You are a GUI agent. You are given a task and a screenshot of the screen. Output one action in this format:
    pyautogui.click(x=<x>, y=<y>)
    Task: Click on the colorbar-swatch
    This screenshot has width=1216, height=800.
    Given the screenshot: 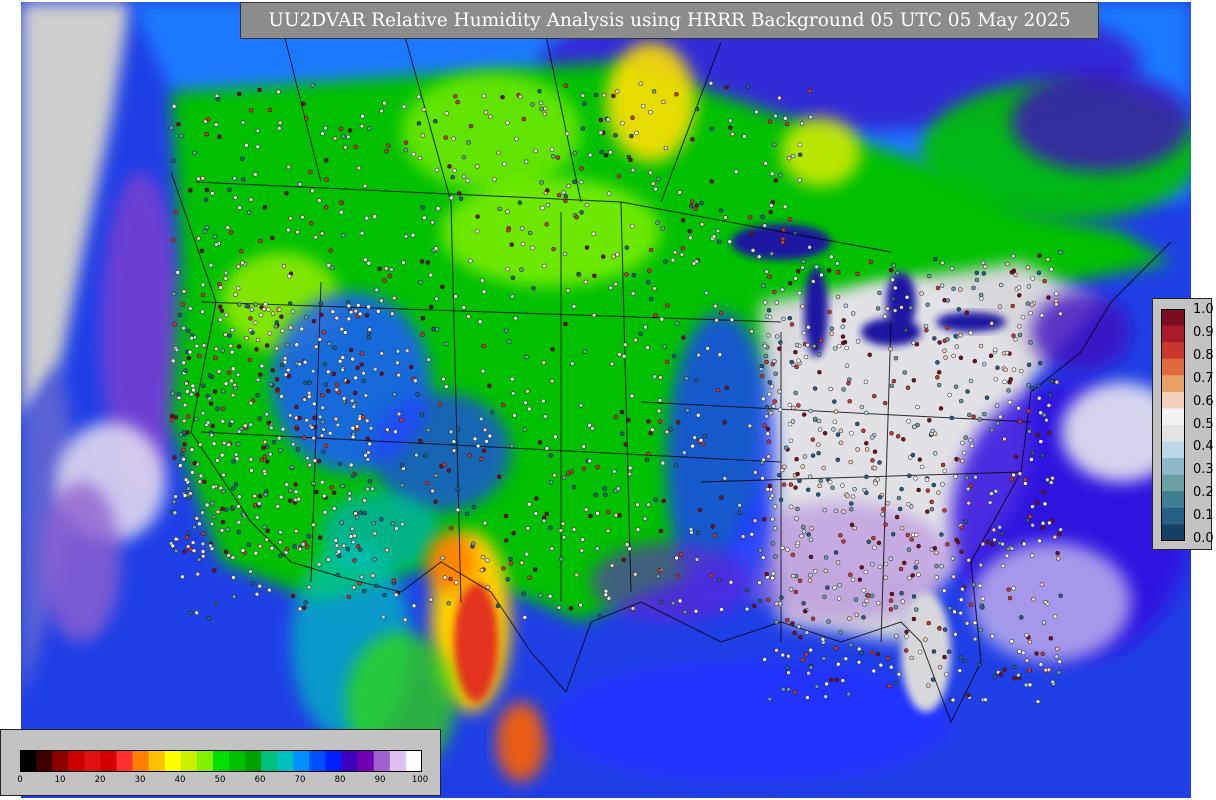 What is the action you would take?
    pyautogui.click(x=237, y=761)
    